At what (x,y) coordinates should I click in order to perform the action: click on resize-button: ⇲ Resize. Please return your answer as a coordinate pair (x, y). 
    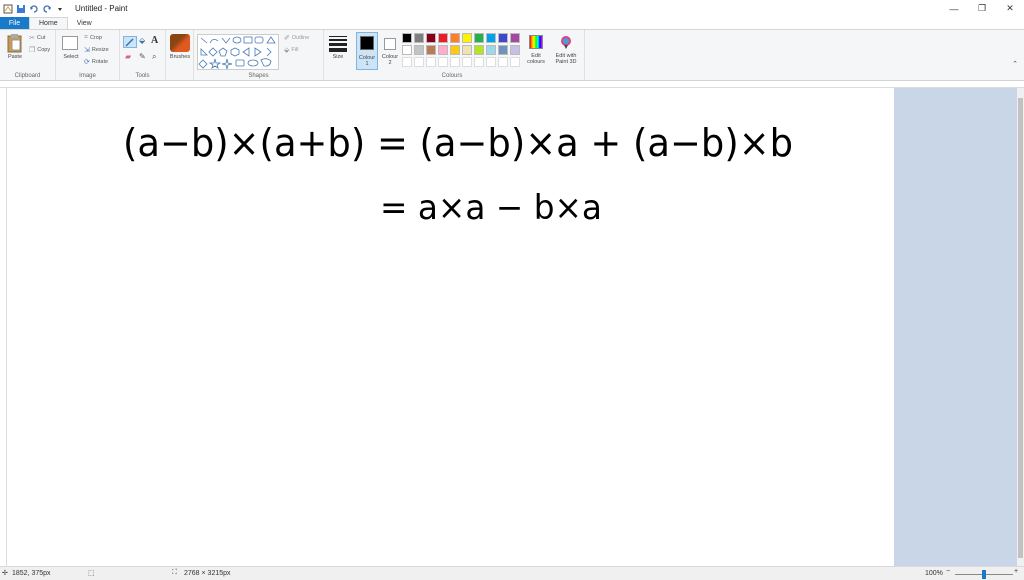
    Looking at the image, I should click on (96, 50).